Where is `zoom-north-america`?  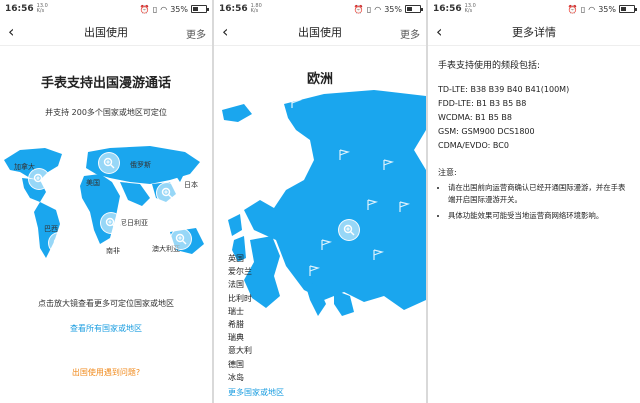
zoom-north-america is located at coordinates (39, 179).